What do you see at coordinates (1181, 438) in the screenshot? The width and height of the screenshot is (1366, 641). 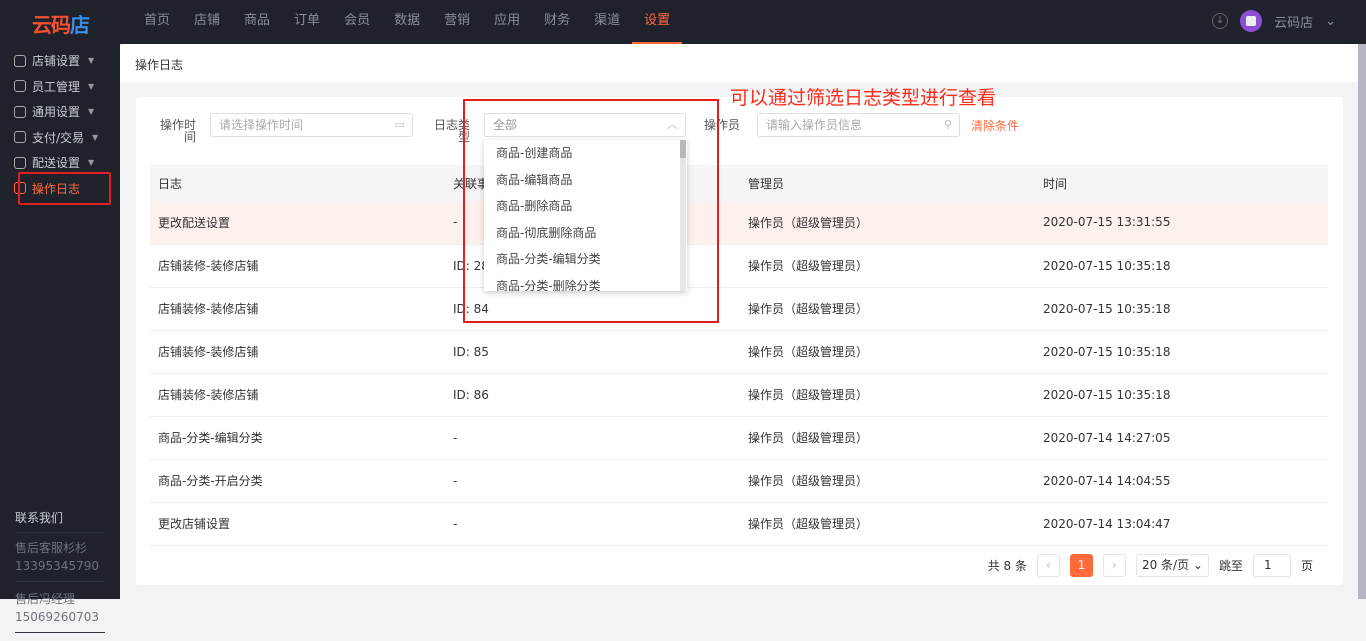 I see `table-cell: 2020-07-14 14:27:05` at bounding box center [1181, 438].